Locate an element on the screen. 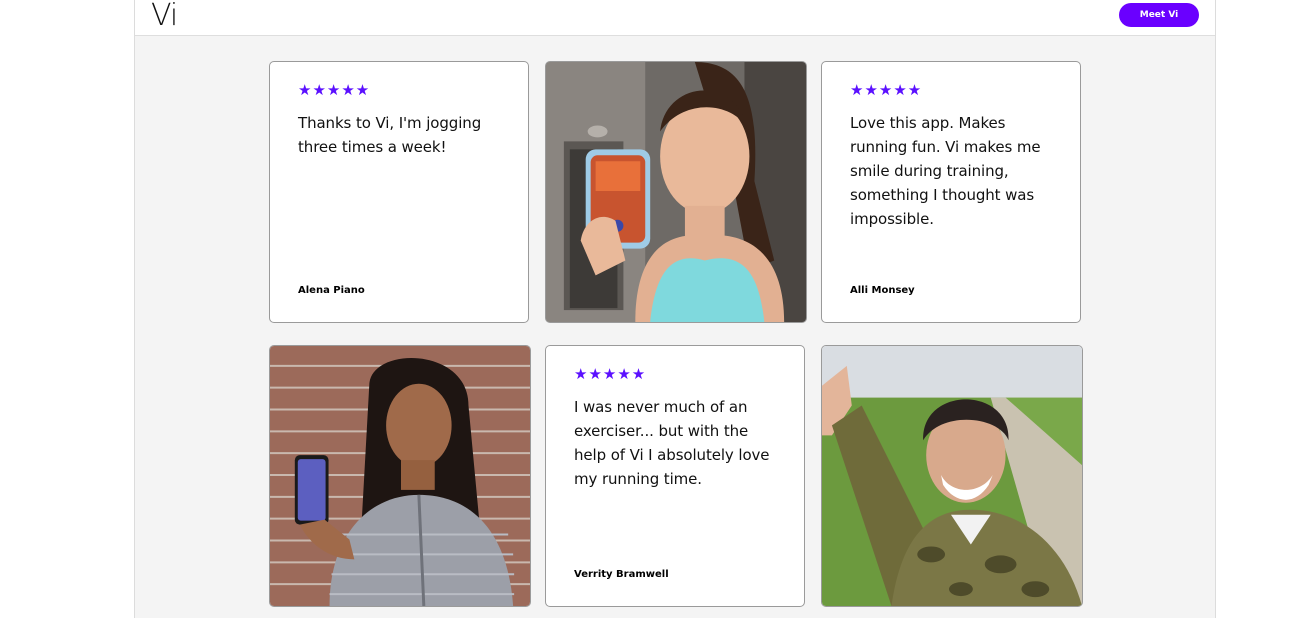 This screenshot has height=618, width=1291. testimonial-author: Alena Piano is located at coordinates (331, 290).